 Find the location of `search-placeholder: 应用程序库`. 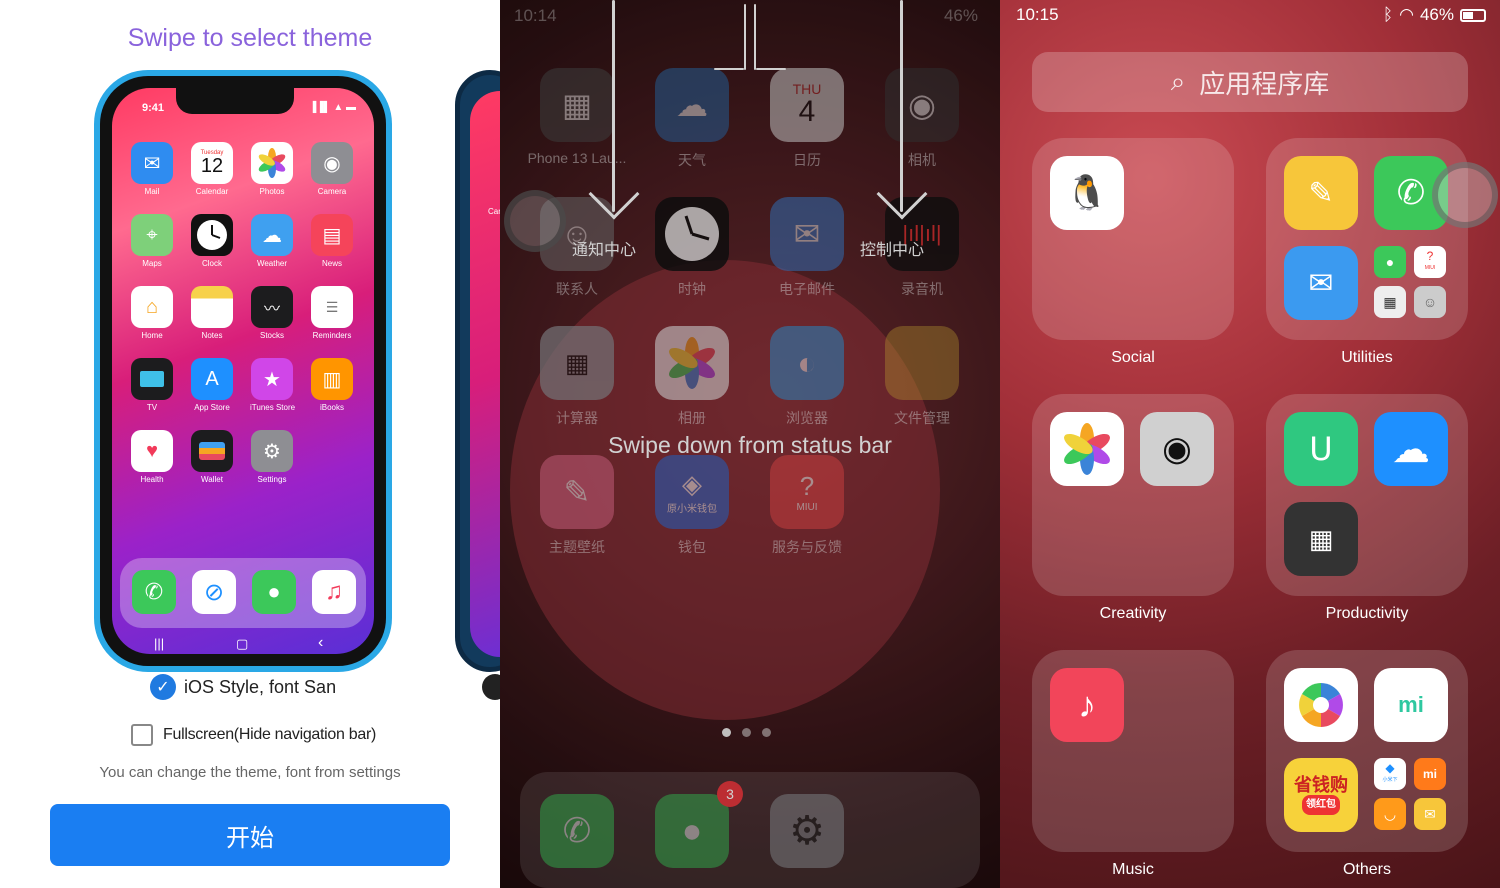

search-placeholder: 应用程序库 is located at coordinates (1264, 83).